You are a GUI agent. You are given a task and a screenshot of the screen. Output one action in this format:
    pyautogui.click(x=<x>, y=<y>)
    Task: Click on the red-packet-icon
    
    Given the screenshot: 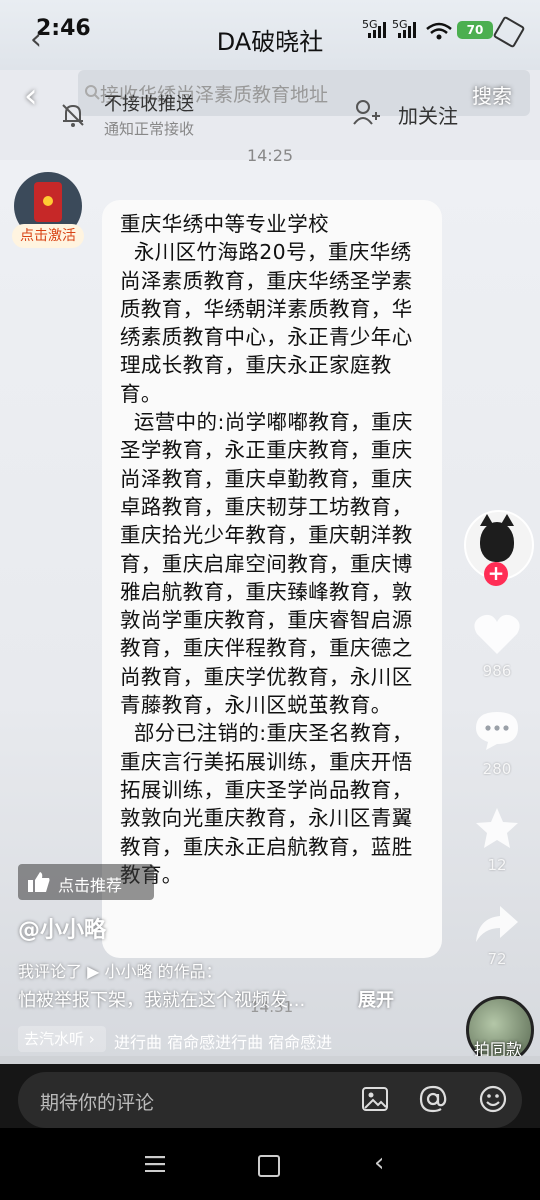 What is the action you would take?
    pyautogui.click(x=48, y=202)
    